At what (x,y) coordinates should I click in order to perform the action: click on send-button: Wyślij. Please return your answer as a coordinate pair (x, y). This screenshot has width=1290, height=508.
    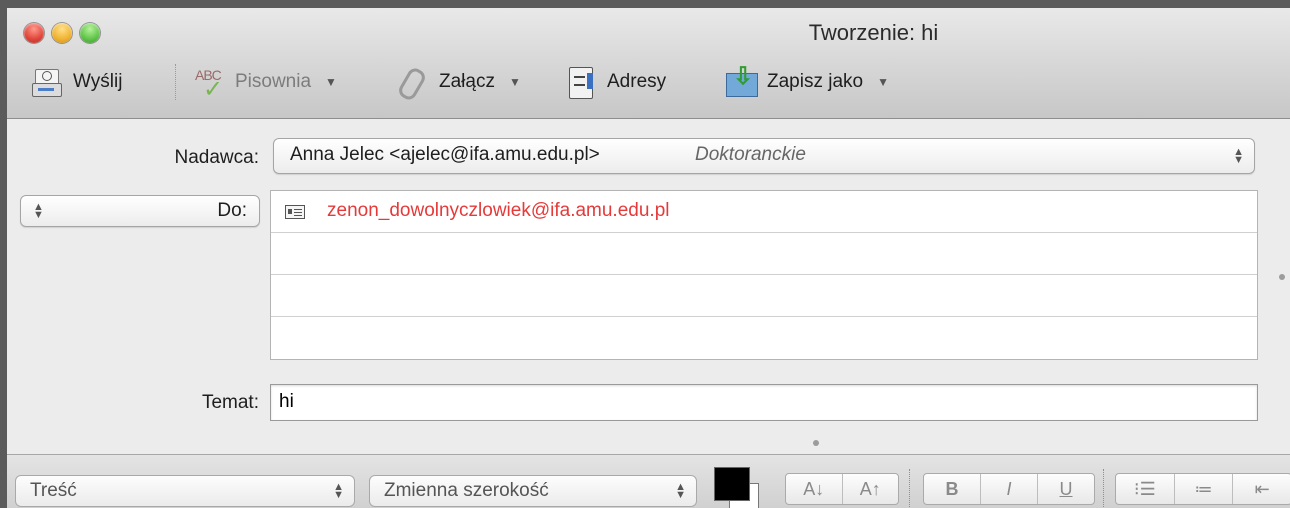
    Looking at the image, I should click on (75, 82).